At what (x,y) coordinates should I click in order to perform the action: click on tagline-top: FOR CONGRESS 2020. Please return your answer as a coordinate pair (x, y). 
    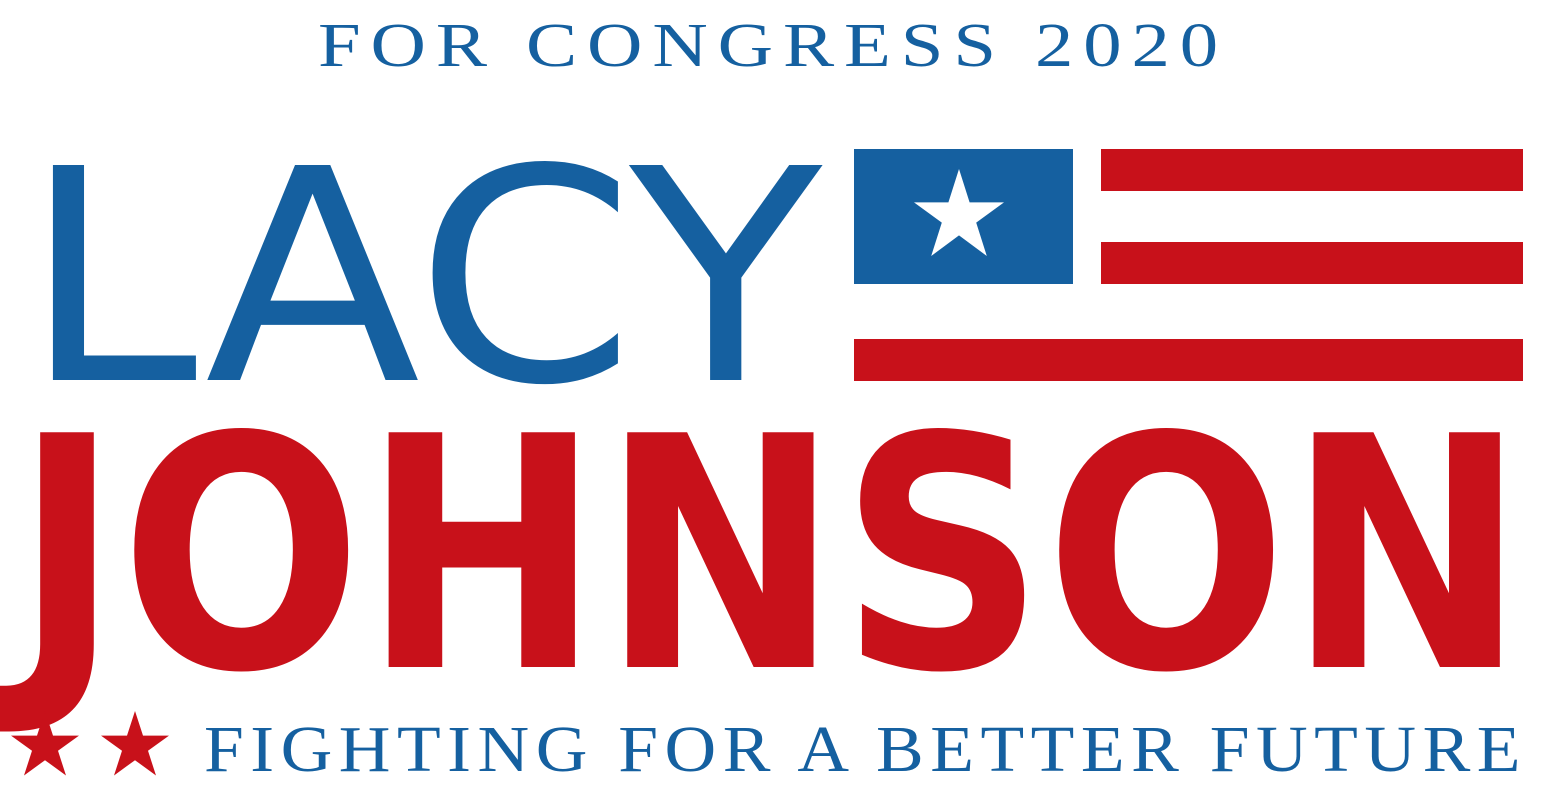
    Looking at the image, I should click on (773, 46).